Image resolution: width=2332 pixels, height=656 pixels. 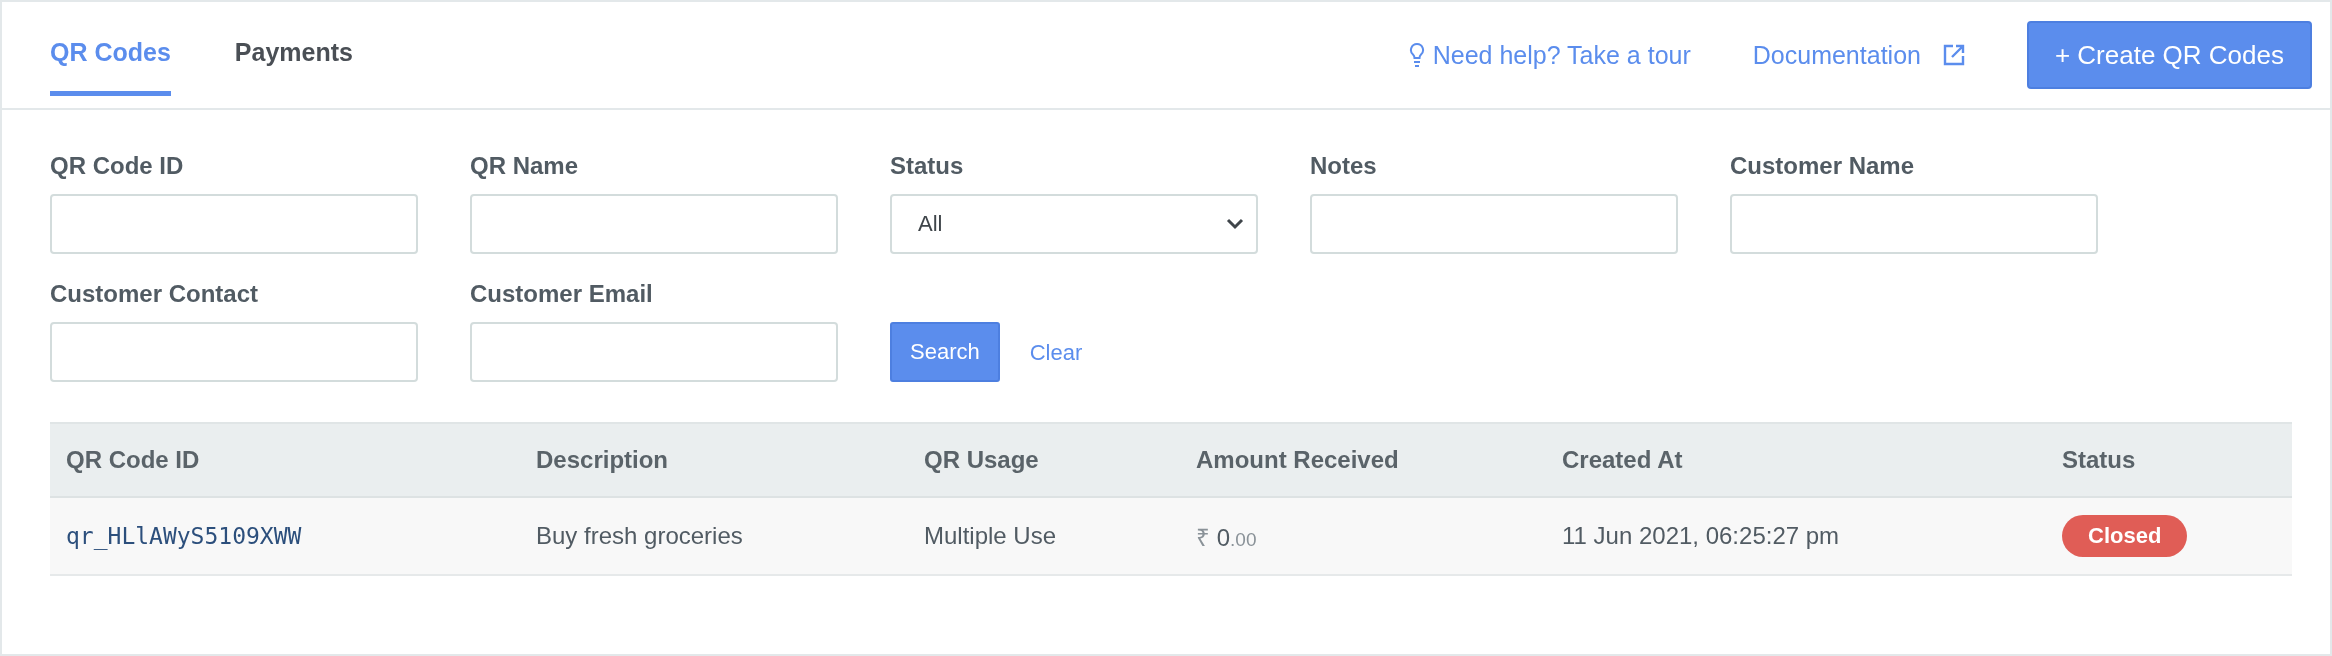 I want to click on clear-link: Clear, so click(x=1056, y=361).